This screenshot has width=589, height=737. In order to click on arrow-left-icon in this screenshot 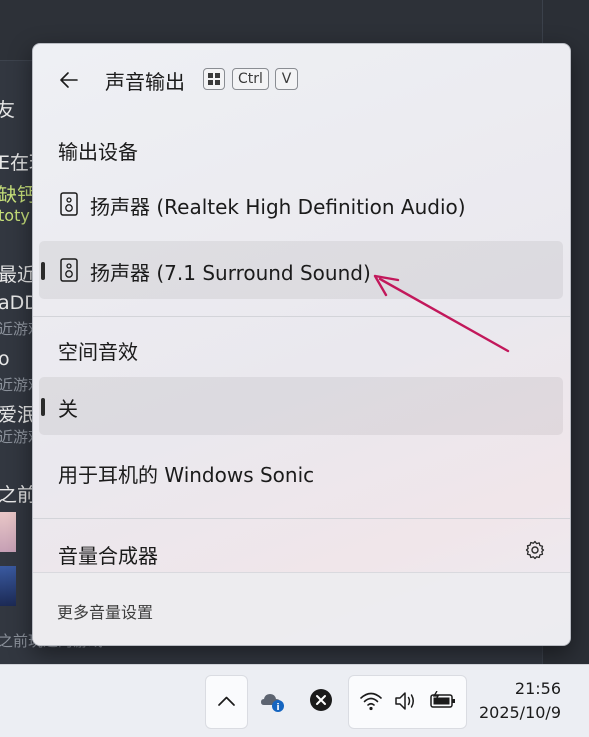, I will do `click(69, 80)`.